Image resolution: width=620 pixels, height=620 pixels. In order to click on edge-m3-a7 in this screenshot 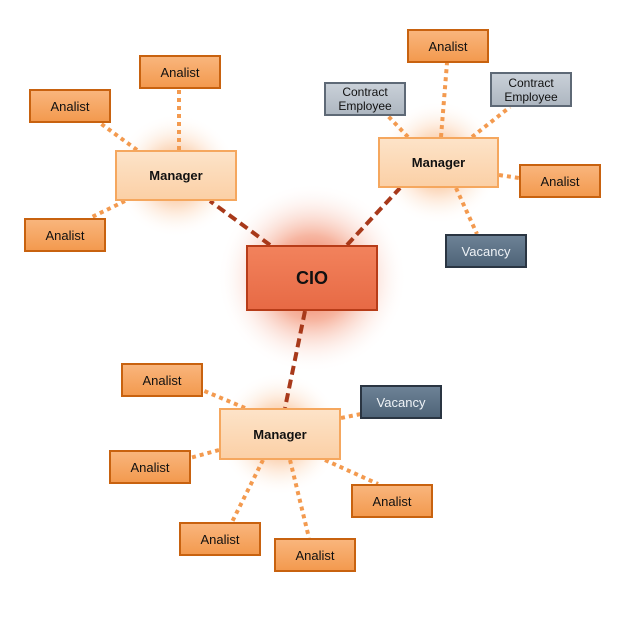, I will do `click(204, 454)`.